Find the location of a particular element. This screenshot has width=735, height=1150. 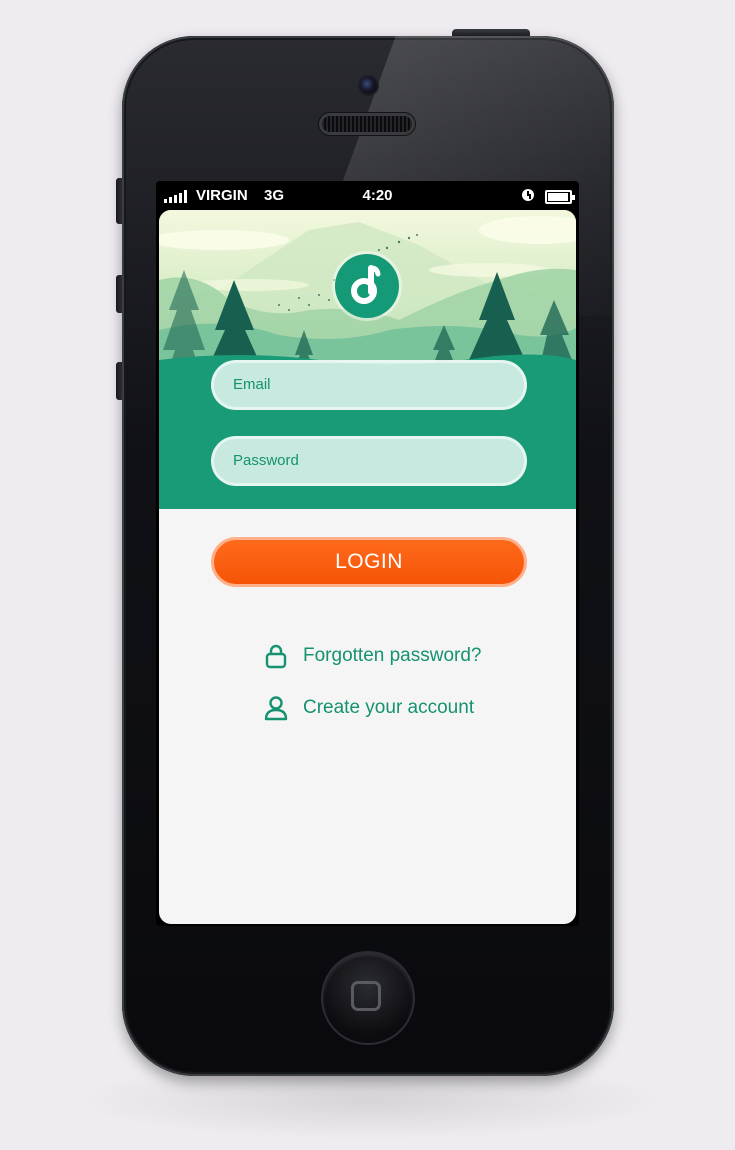

login-button: LOGIN is located at coordinates (369, 562).